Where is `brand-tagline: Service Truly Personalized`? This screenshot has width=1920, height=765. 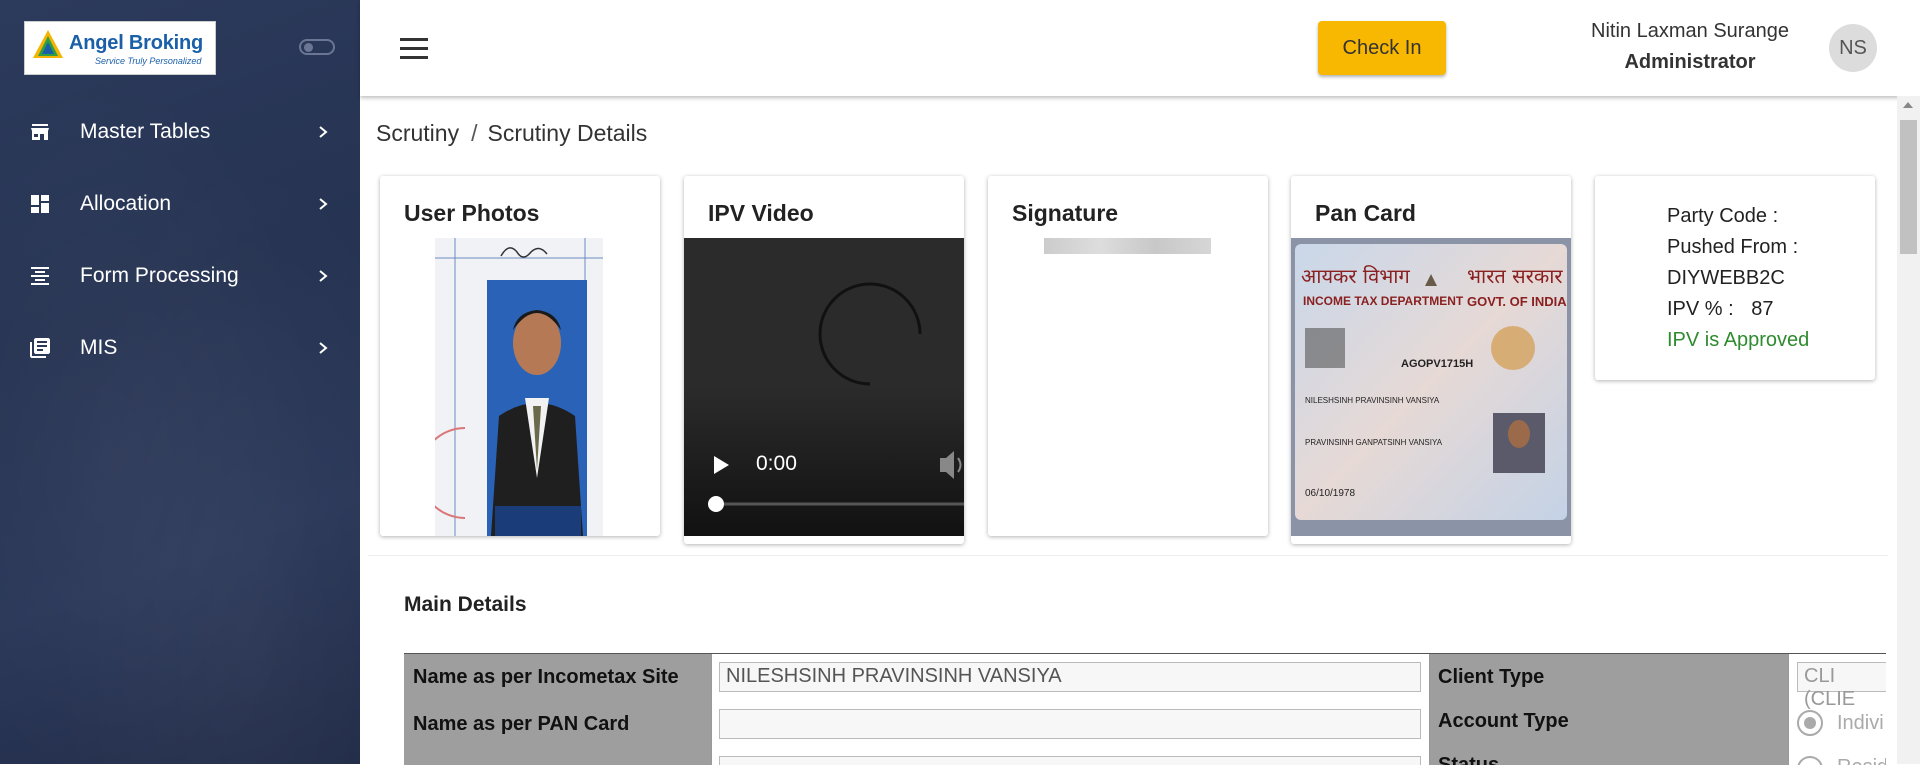 brand-tagline: Service Truly Personalized is located at coordinates (148, 61).